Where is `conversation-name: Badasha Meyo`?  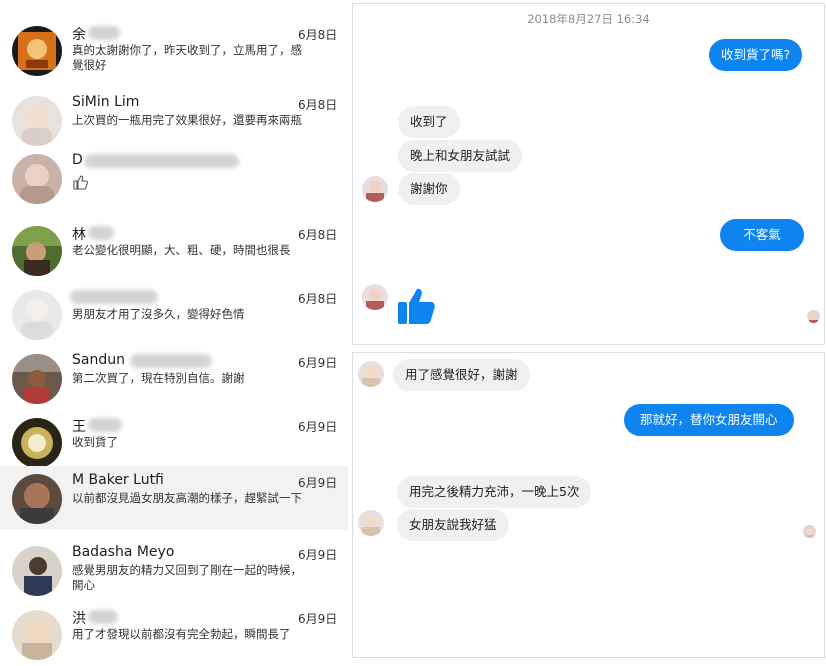
conversation-name: Badasha Meyo is located at coordinates (123, 552).